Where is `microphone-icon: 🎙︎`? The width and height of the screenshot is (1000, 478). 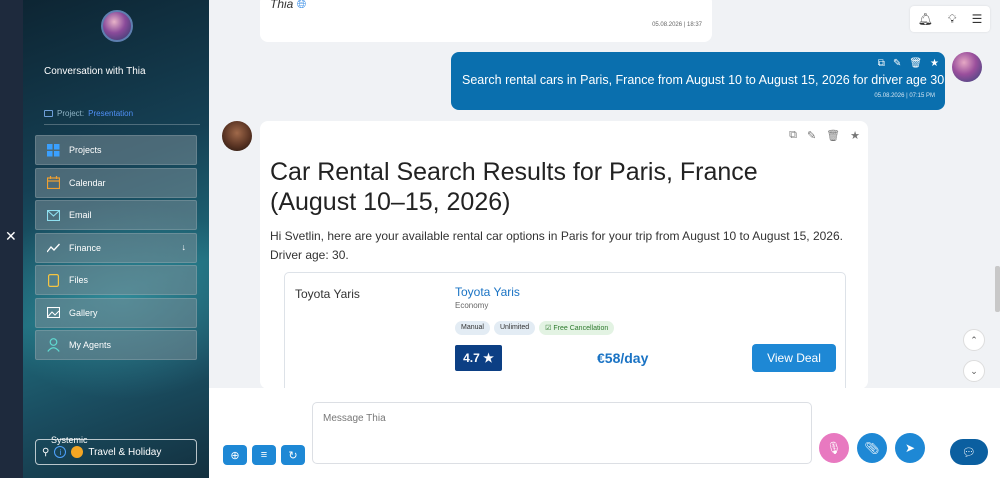
microphone-icon: 🎙︎ is located at coordinates (834, 448).